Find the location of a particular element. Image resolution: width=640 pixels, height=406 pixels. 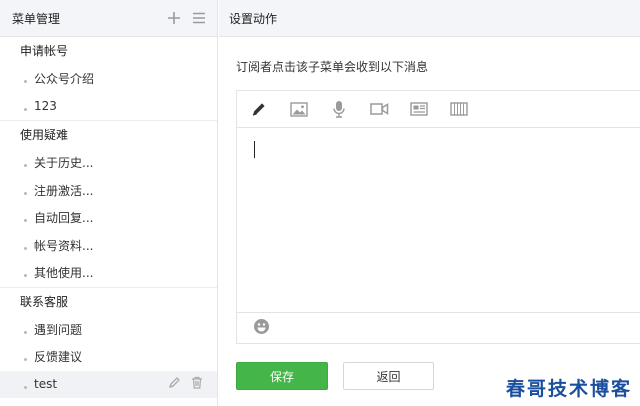

editor-toolbar is located at coordinates (438, 109).